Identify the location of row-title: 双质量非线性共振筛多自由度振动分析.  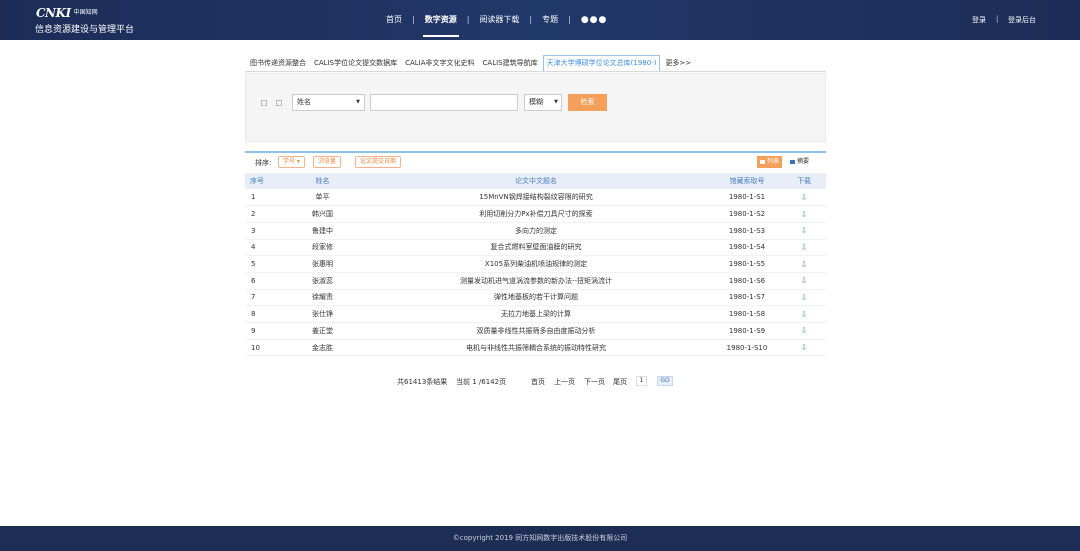
(536, 331).